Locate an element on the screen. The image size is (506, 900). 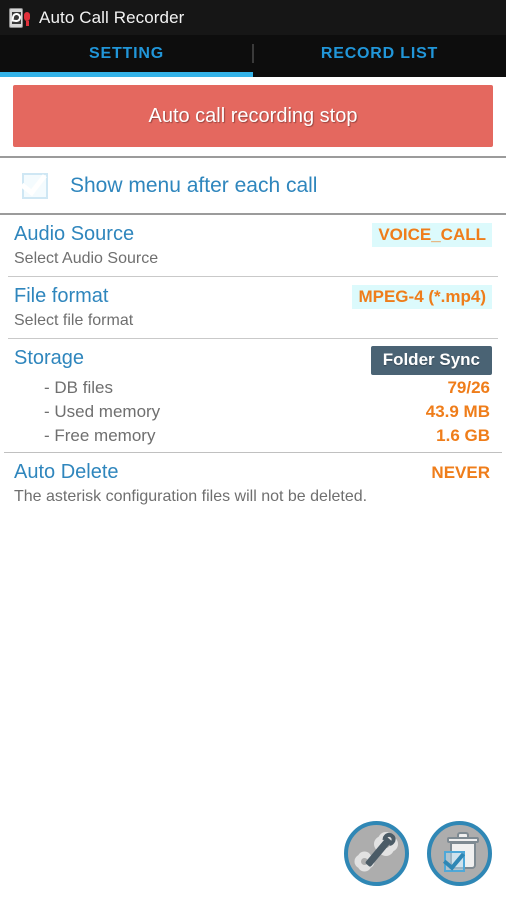
tools-button is located at coordinates (376, 853).